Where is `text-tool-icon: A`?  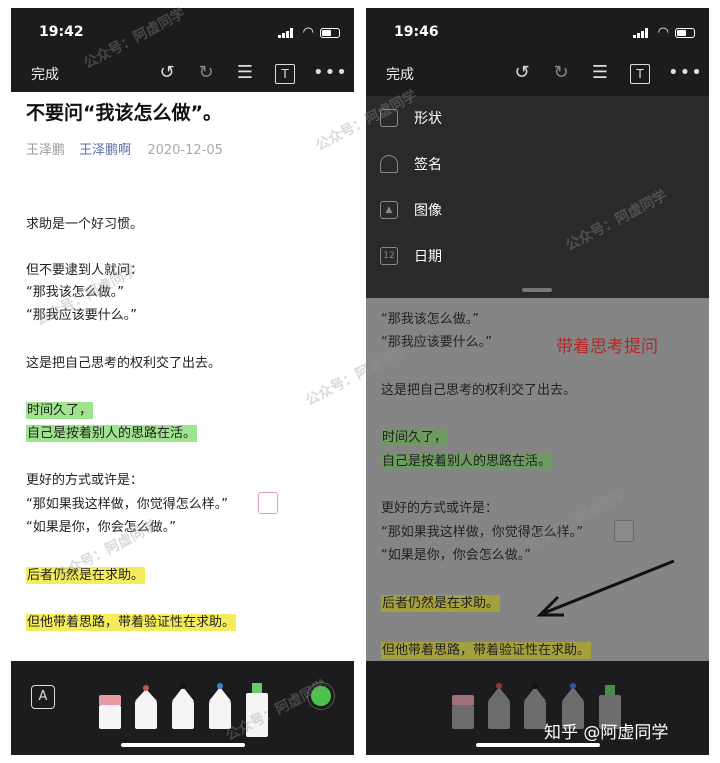 text-tool-icon: A is located at coordinates (43, 697).